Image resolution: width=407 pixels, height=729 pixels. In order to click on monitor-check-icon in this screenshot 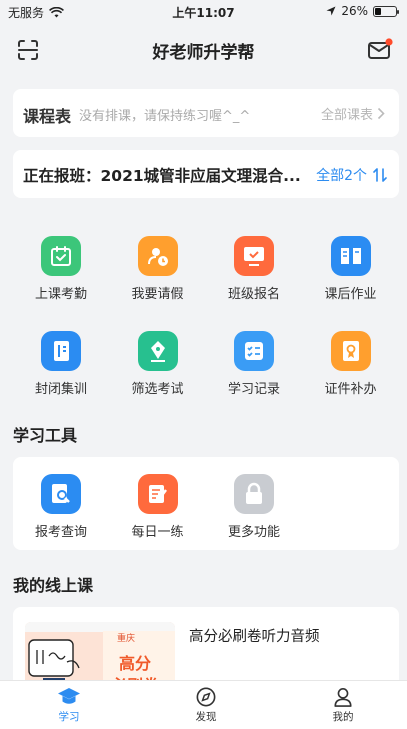, I will do `click(254, 256)`.